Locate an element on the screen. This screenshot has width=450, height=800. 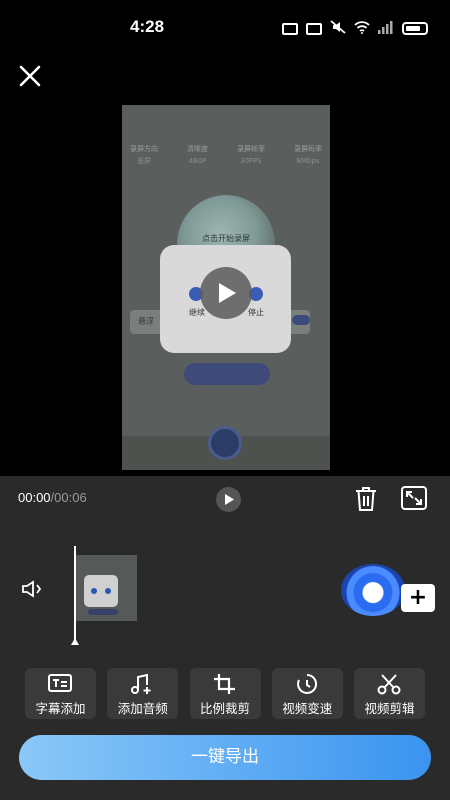
close-icon is located at coordinates (30, 76).